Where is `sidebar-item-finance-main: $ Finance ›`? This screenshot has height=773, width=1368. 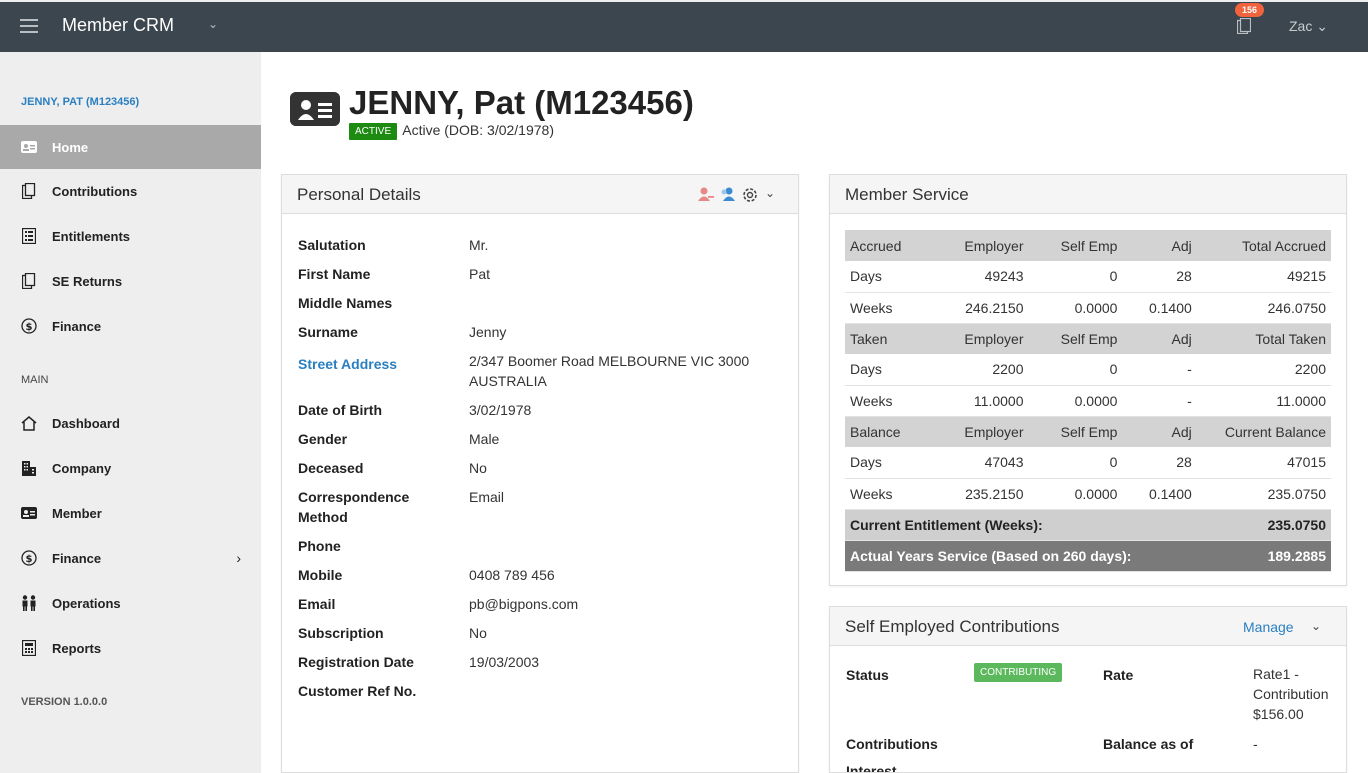 sidebar-item-finance-main: $ Finance › is located at coordinates (130, 558).